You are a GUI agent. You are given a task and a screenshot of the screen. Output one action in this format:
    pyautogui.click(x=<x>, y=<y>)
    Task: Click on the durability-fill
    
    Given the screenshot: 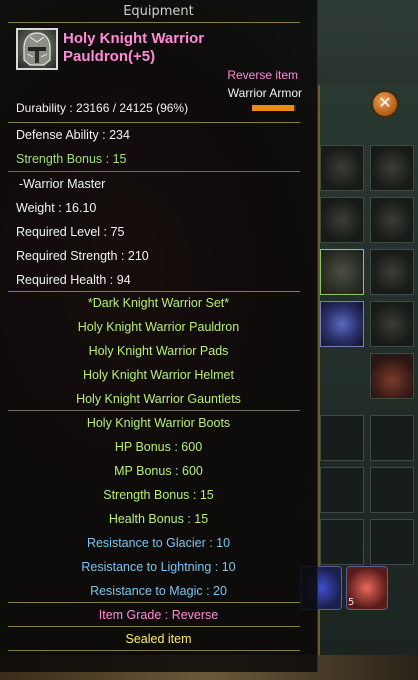 What is the action you would take?
    pyautogui.click(x=273, y=108)
    